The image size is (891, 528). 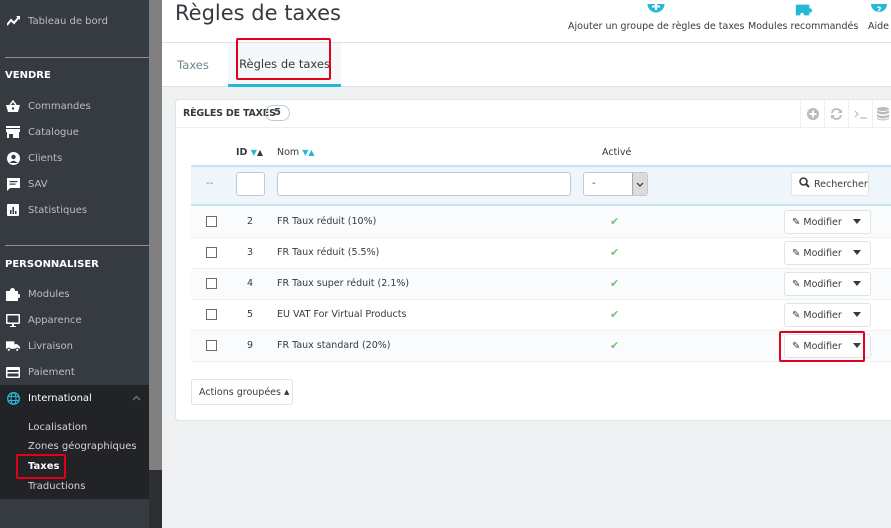 What do you see at coordinates (242, 392) in the screenshot?
I see `bulk-actions-button: Actions groupées ▲` at bounding box center [242, 392].